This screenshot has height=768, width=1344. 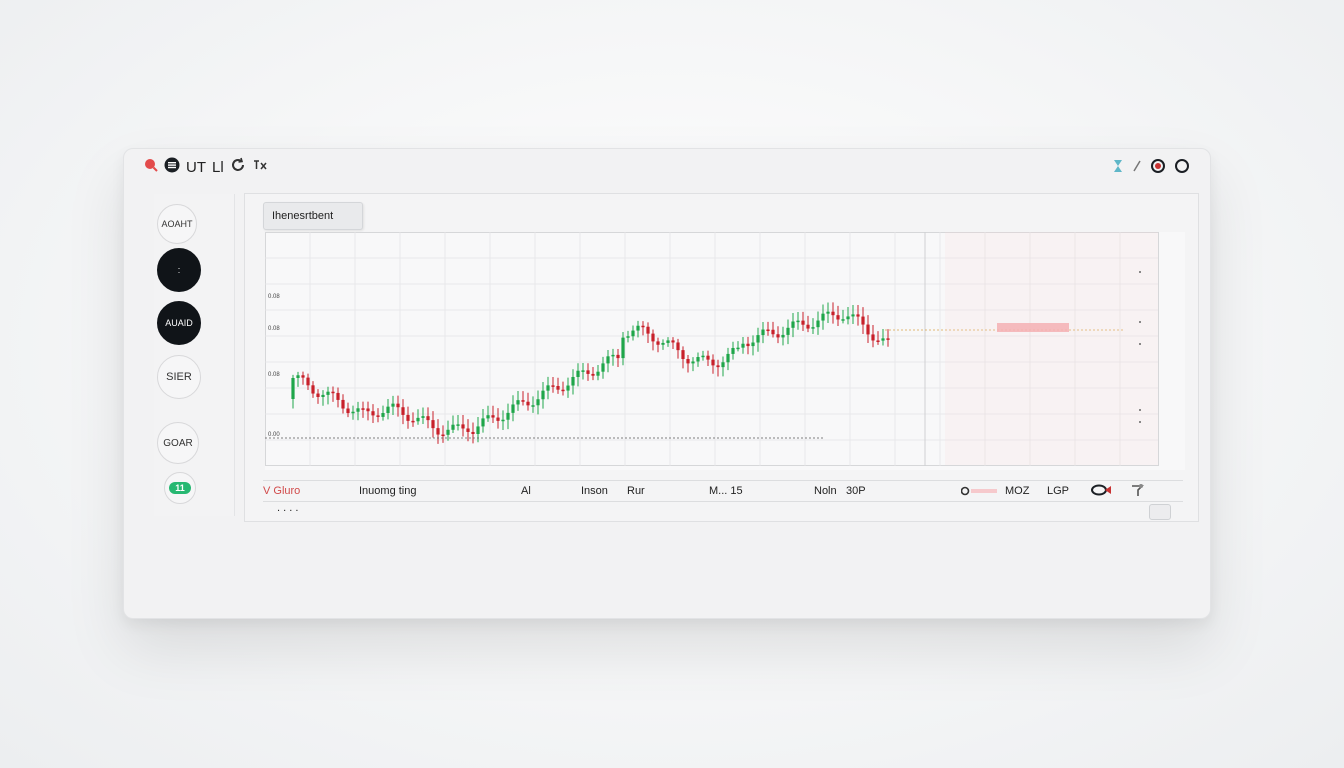 I want to click on sidebar-button-4: SIER, so click(x=179, y=377).